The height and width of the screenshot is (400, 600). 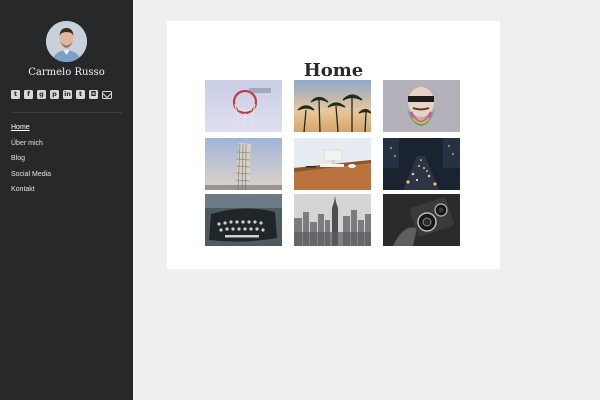 I want to click on author-name: Carmelo Russo, so click(x=66, y=72).